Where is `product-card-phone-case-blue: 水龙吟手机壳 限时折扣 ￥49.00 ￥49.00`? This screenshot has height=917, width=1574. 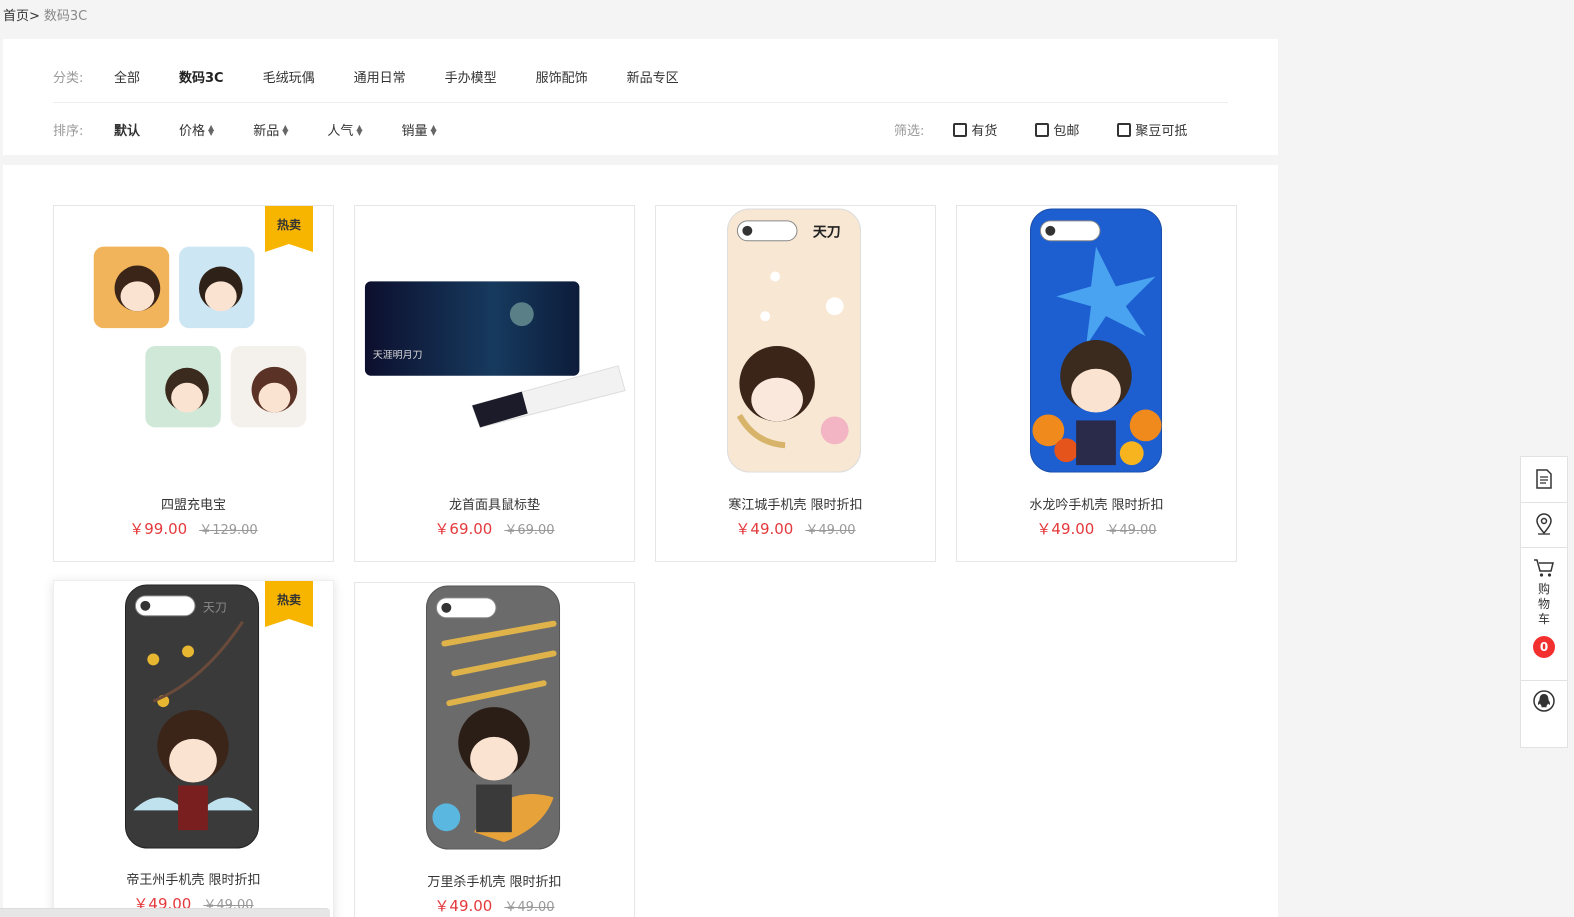 product-card-phone-case-blue: 水龙吟手机壳 限时折扣 ￥49.00 ￥49.00 is located at coordinates (1096, 383).